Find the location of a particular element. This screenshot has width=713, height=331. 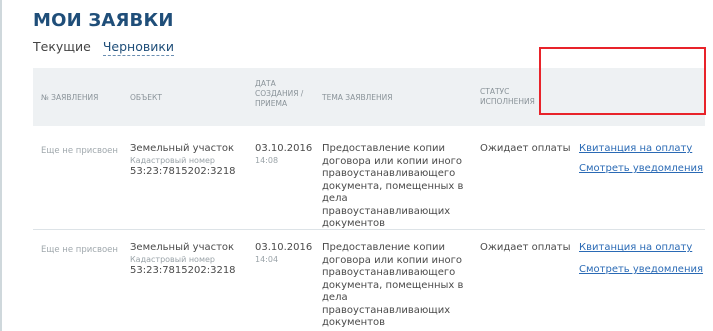

header-date: ДАТА СОЗДАНИЯ / ПРИЕМА is located at coordinates (279, 93).